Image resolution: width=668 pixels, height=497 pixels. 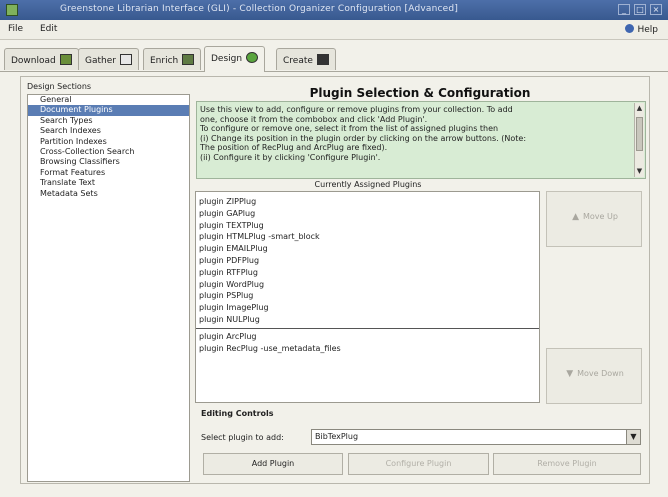 I want to click on create-icon, so click(x=322, y=59).